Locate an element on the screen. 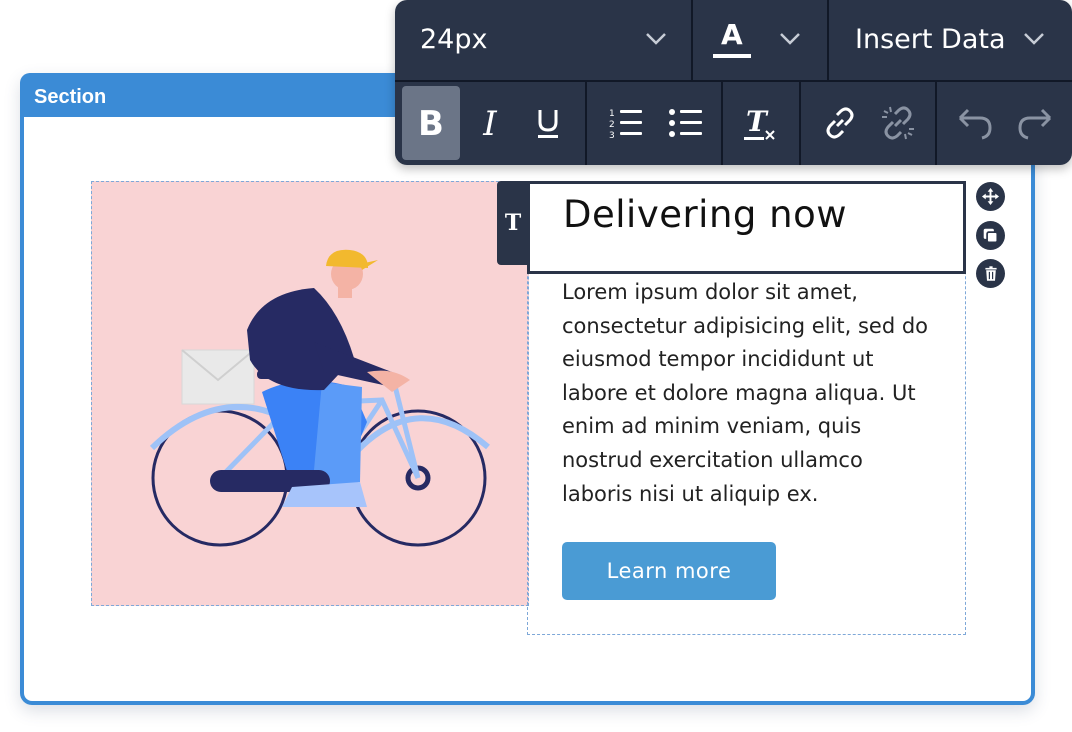  text-color-icon: A is located at coordinates (732, 34).